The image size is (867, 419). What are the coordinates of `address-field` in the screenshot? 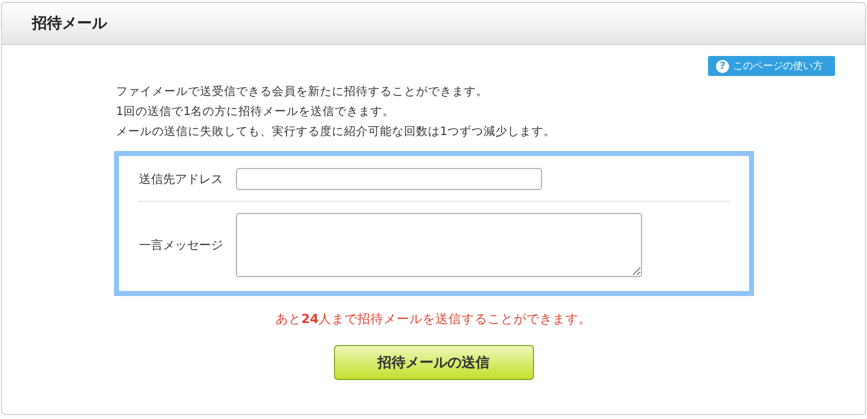 It's located at (389, 179).